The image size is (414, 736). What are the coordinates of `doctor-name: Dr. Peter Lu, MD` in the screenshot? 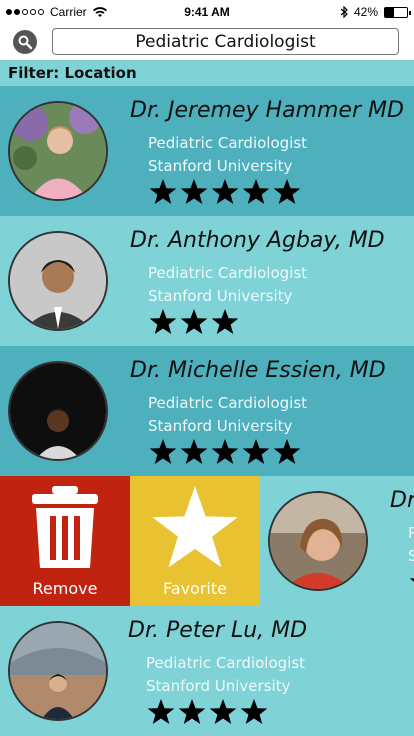 It's located at (218, 630).